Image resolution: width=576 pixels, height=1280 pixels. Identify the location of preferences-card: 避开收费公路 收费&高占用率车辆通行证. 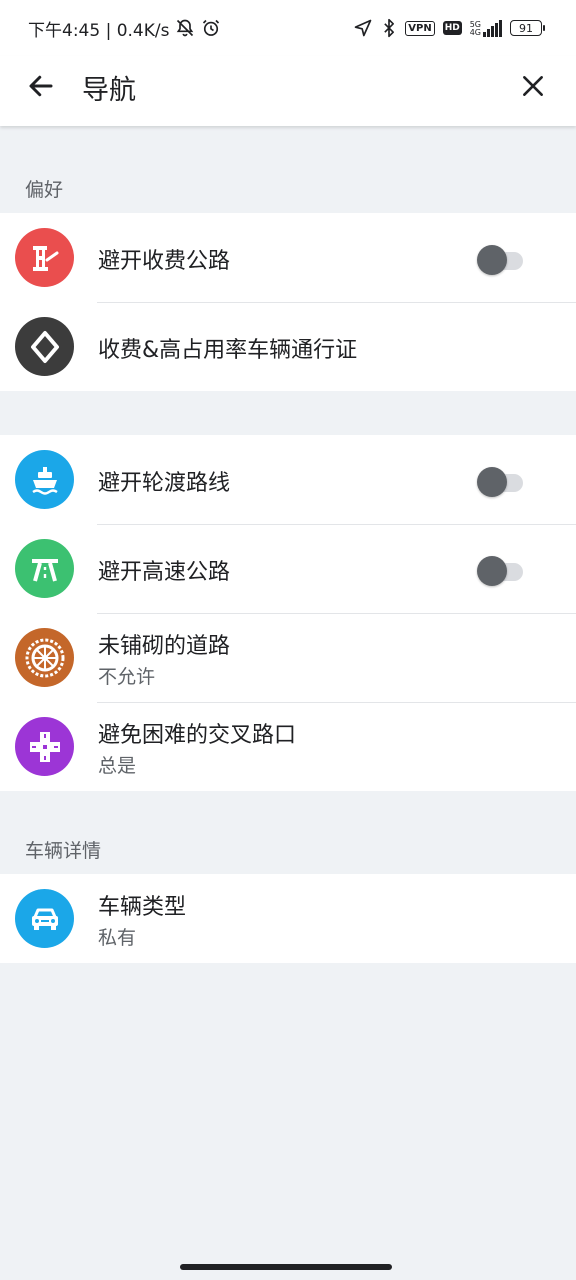
(288, 302).